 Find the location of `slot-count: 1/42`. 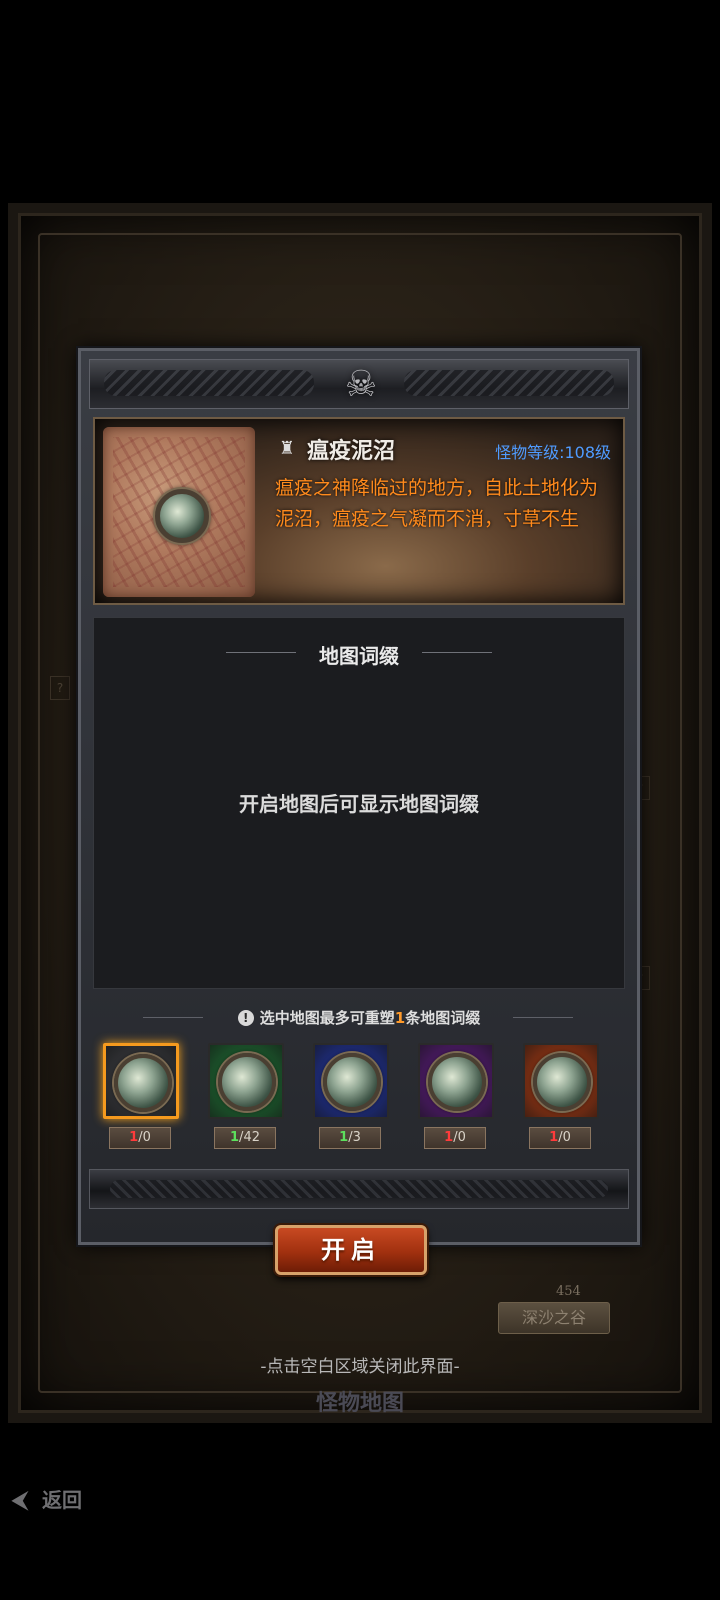

slot-count: 1/42 is located at coordinates (245, 1138).